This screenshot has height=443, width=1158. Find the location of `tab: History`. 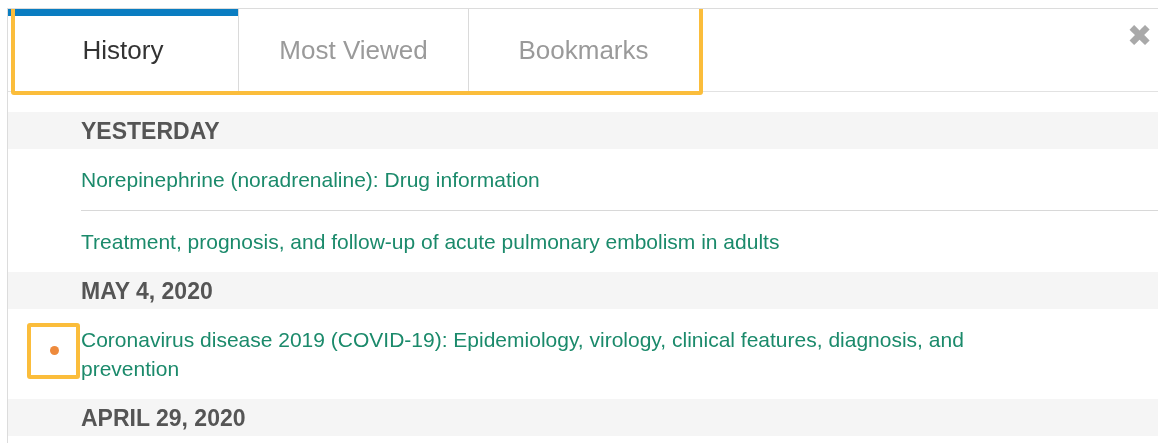

tab: History is located at coordinates (123, 50).